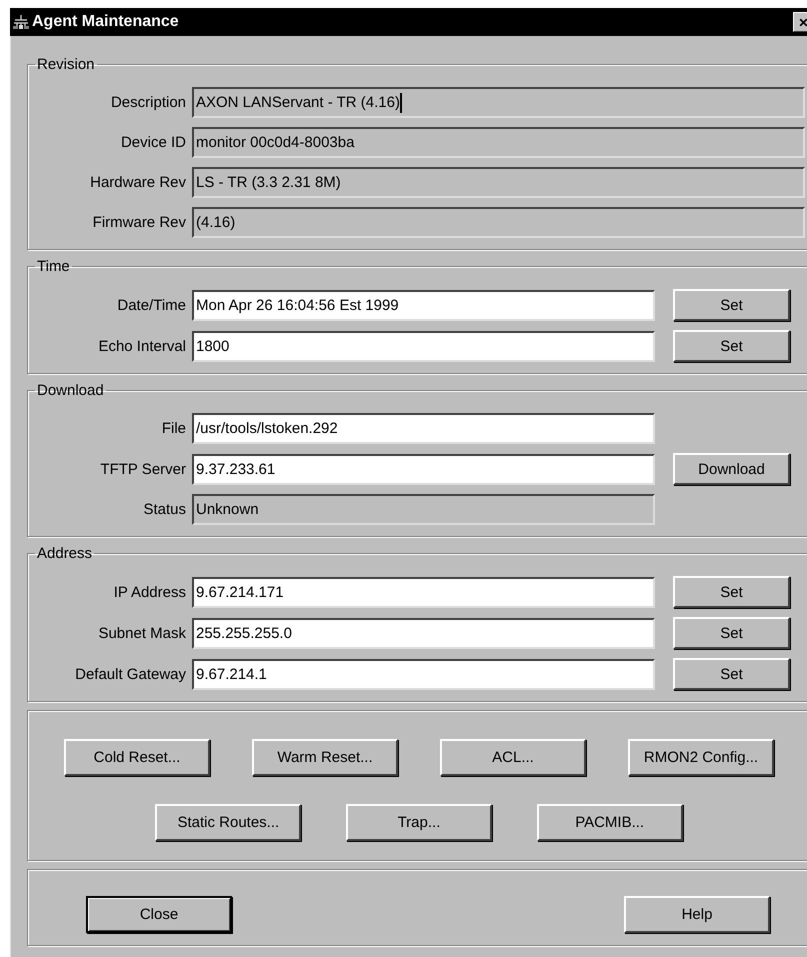 This screenshot has height=957, width=807. What do you see at coordinates (423, 469) in the screenshot?
I see `input-field: 9.37.233.61` at bounding box center [423, 469].